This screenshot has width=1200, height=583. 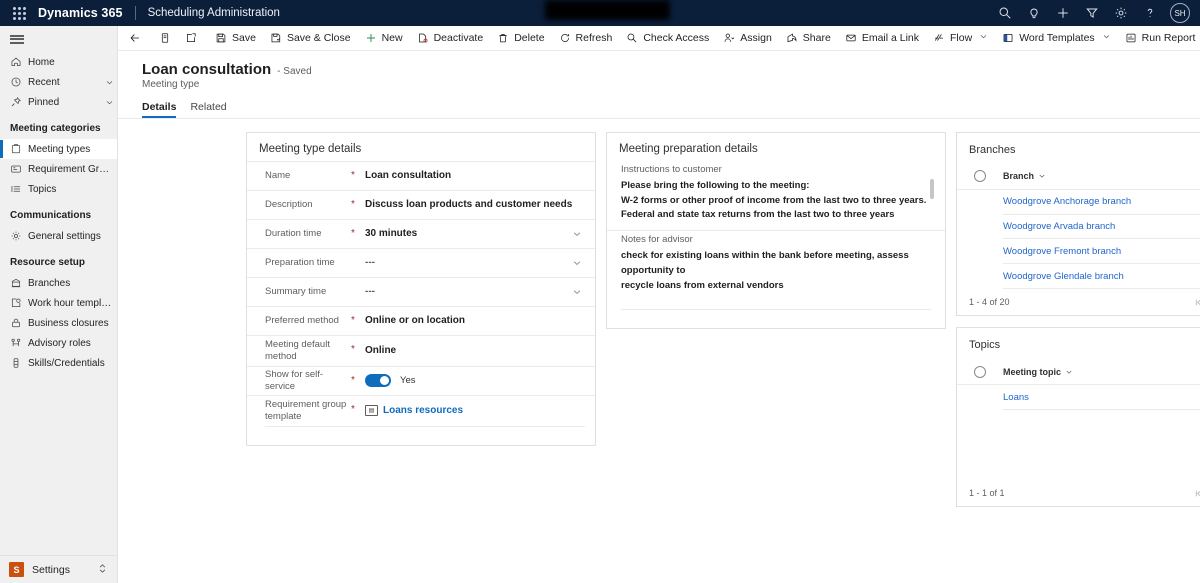 I want to click on help-icon, so click(x=1149, y=13).